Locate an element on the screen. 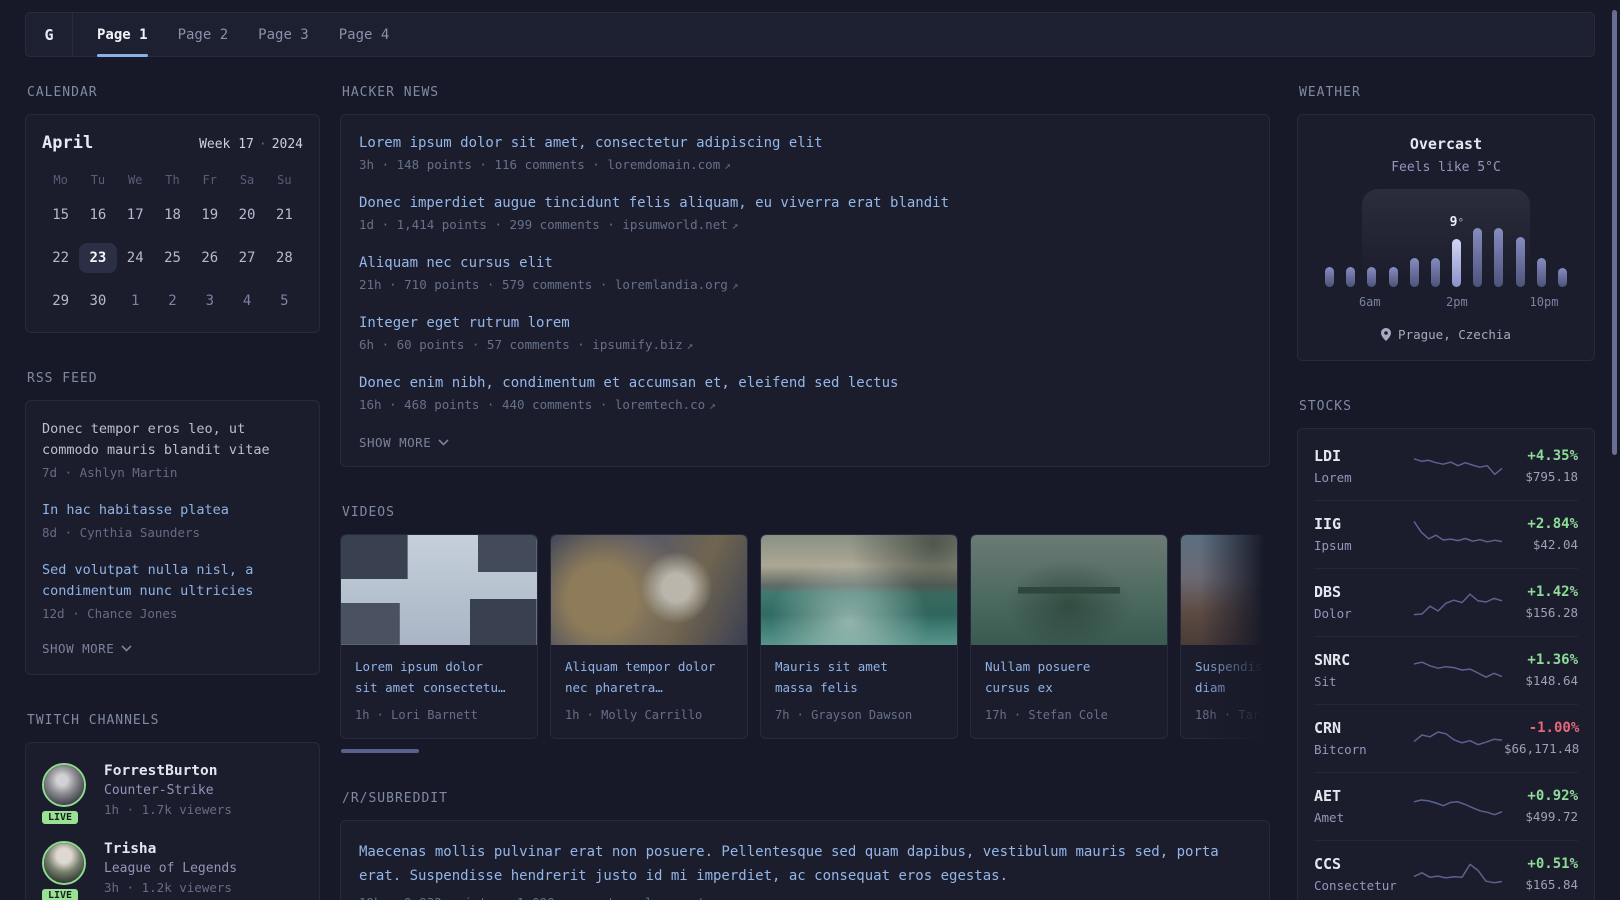 Image resolution: width=1620 pixels, height=900 pixels. calendar-day-selected: 23 is located at coordinates (98, 258).